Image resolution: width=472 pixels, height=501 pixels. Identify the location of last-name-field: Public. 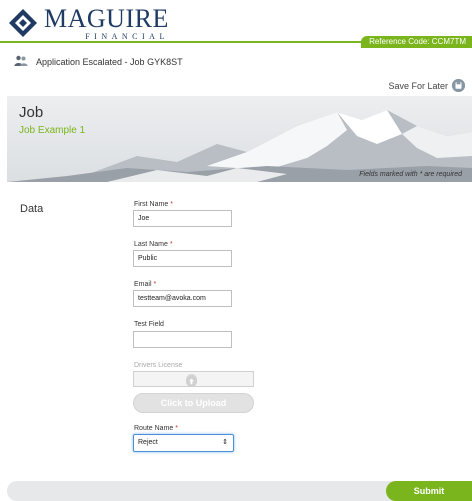
(182, 258).